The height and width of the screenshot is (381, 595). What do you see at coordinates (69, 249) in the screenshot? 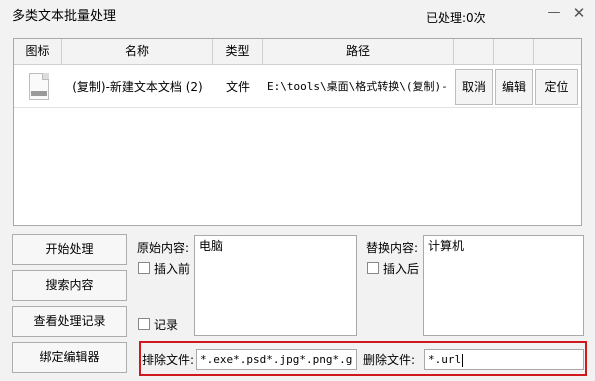
I see `start-processing-button: 开始处理` at bounding box center [69, 249].